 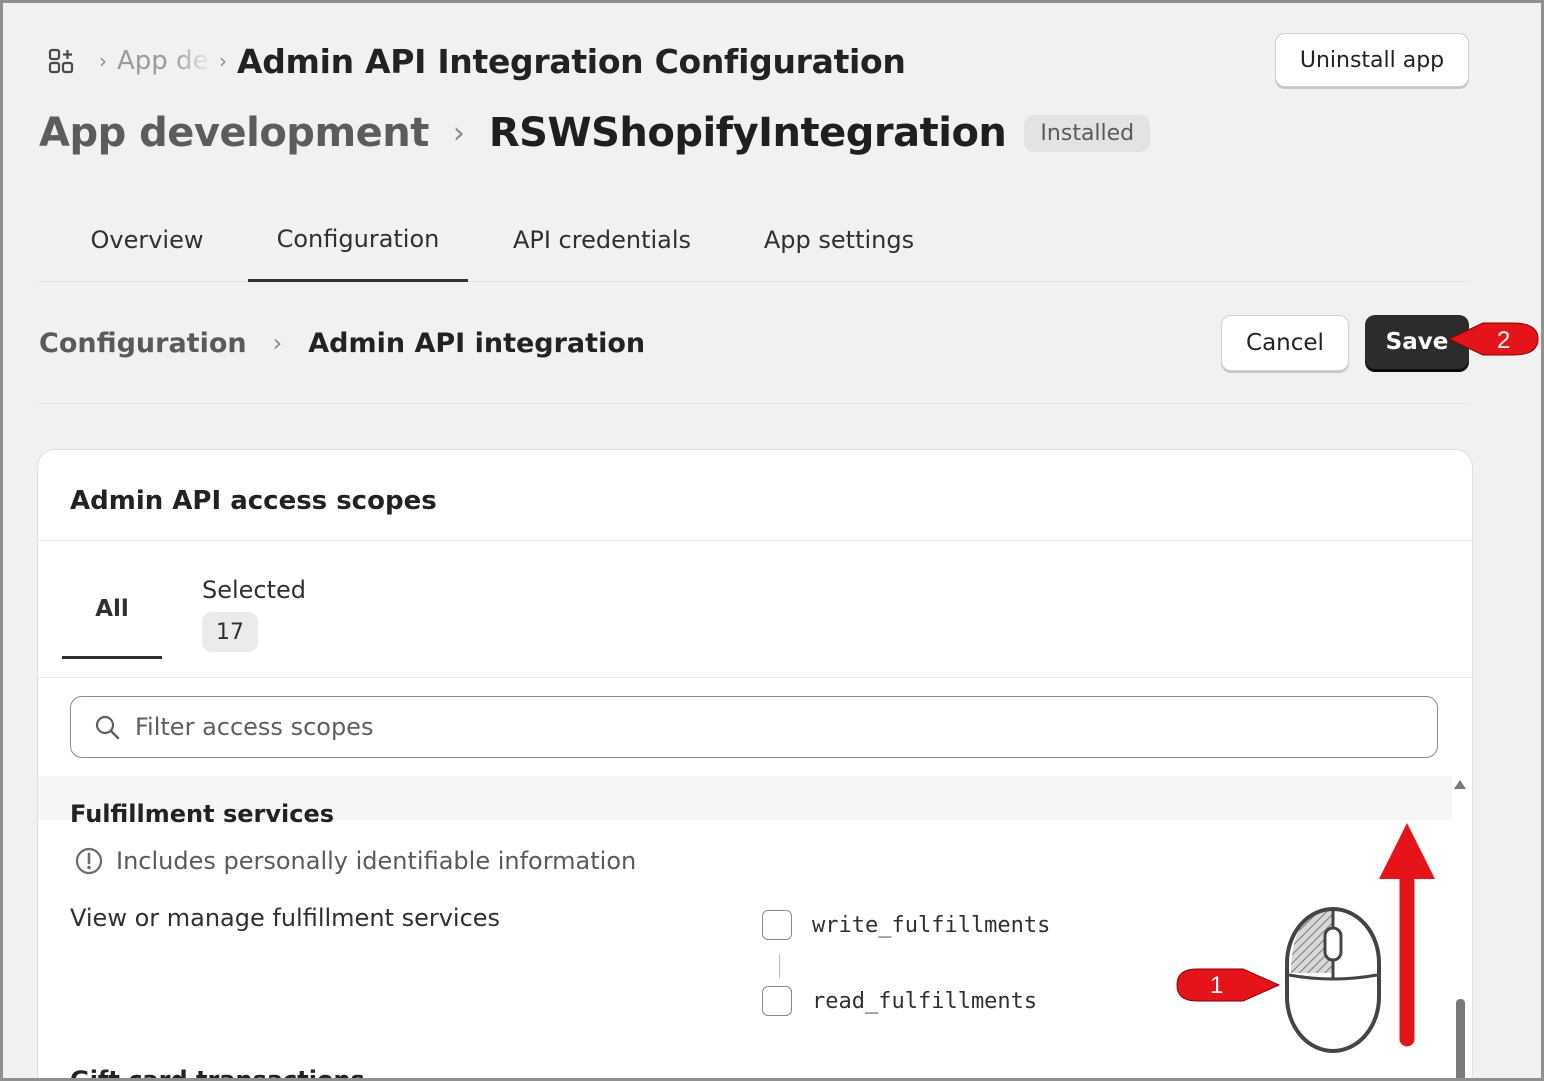 What do you see at coordinates (1493, 339) in the screenshot?
I see `step-2-marker: 2` at bounding box center [1493, 339].